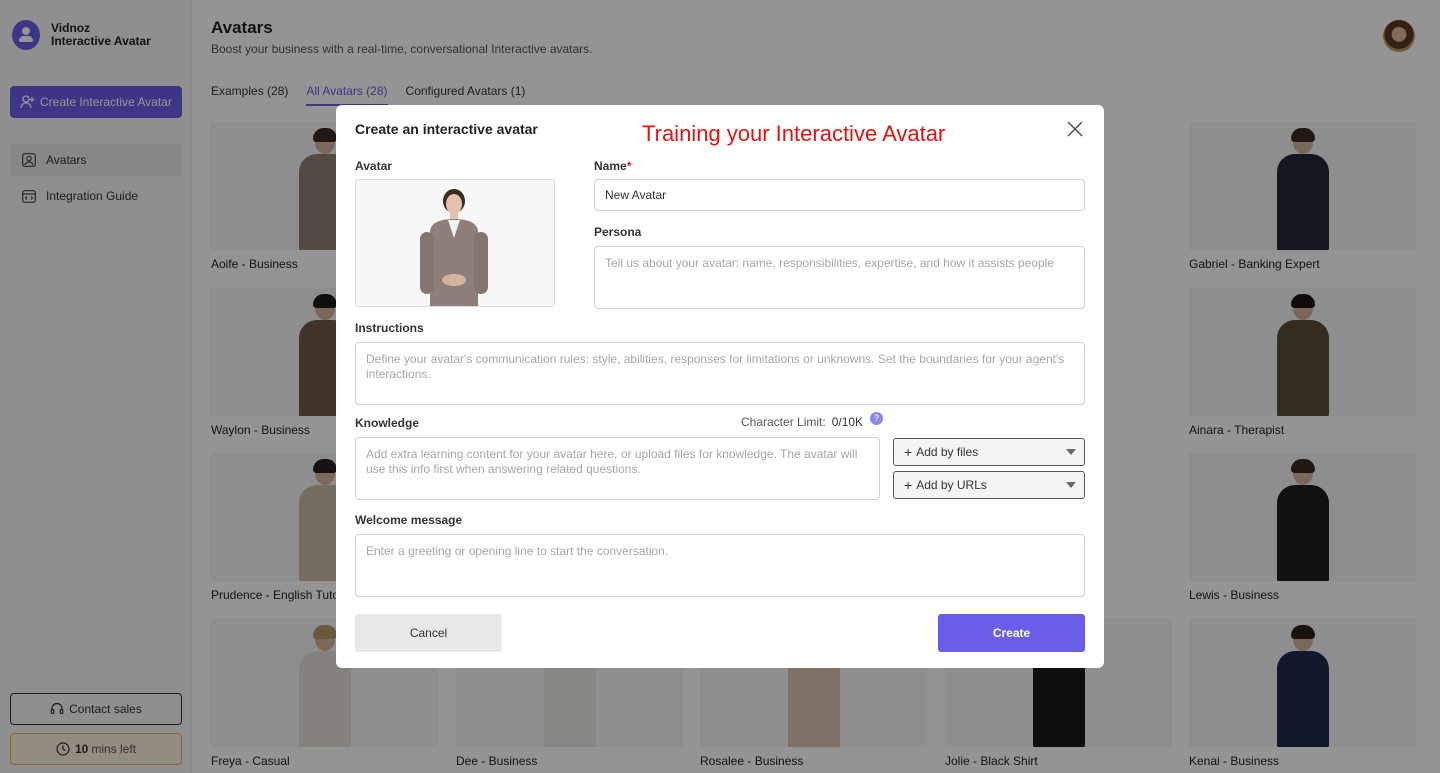  I want to click on avatar-preview-image, so click(455, 243).